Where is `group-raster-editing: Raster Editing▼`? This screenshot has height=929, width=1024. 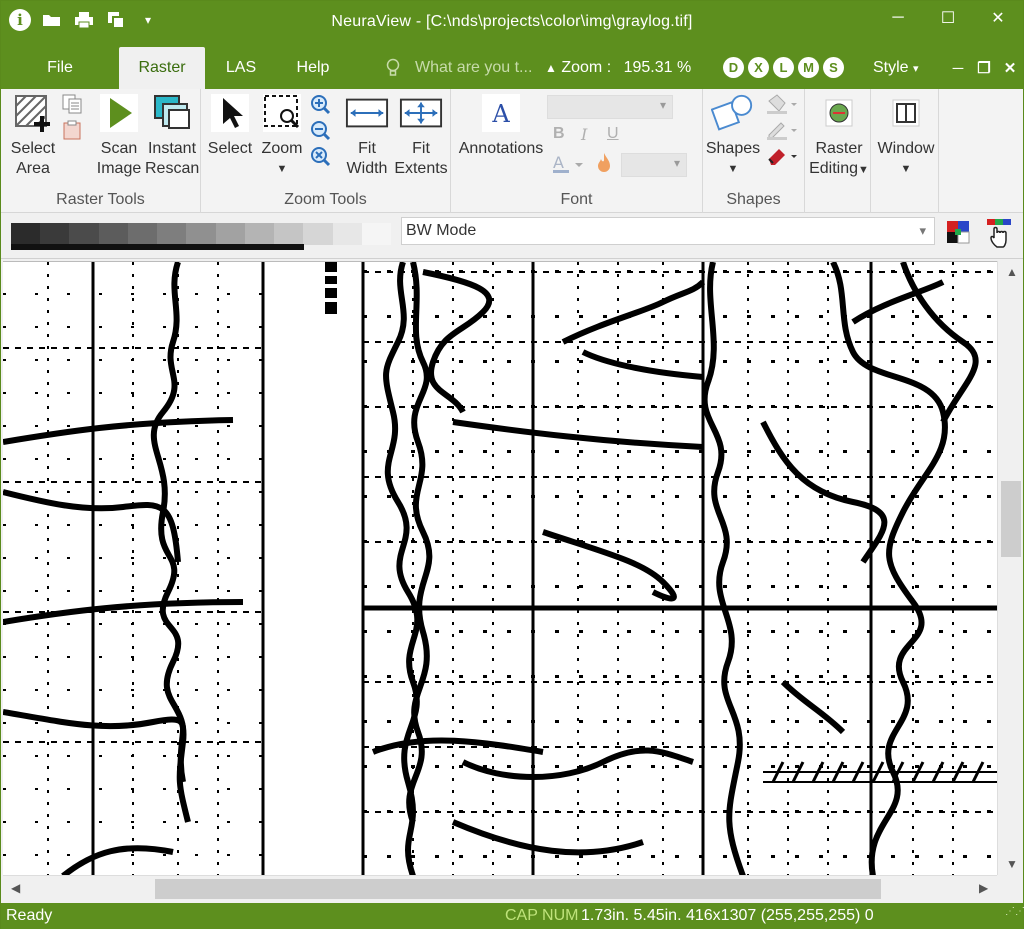 group-raster-editing: Raster Editing▼ is located at coordinates (838, 151).